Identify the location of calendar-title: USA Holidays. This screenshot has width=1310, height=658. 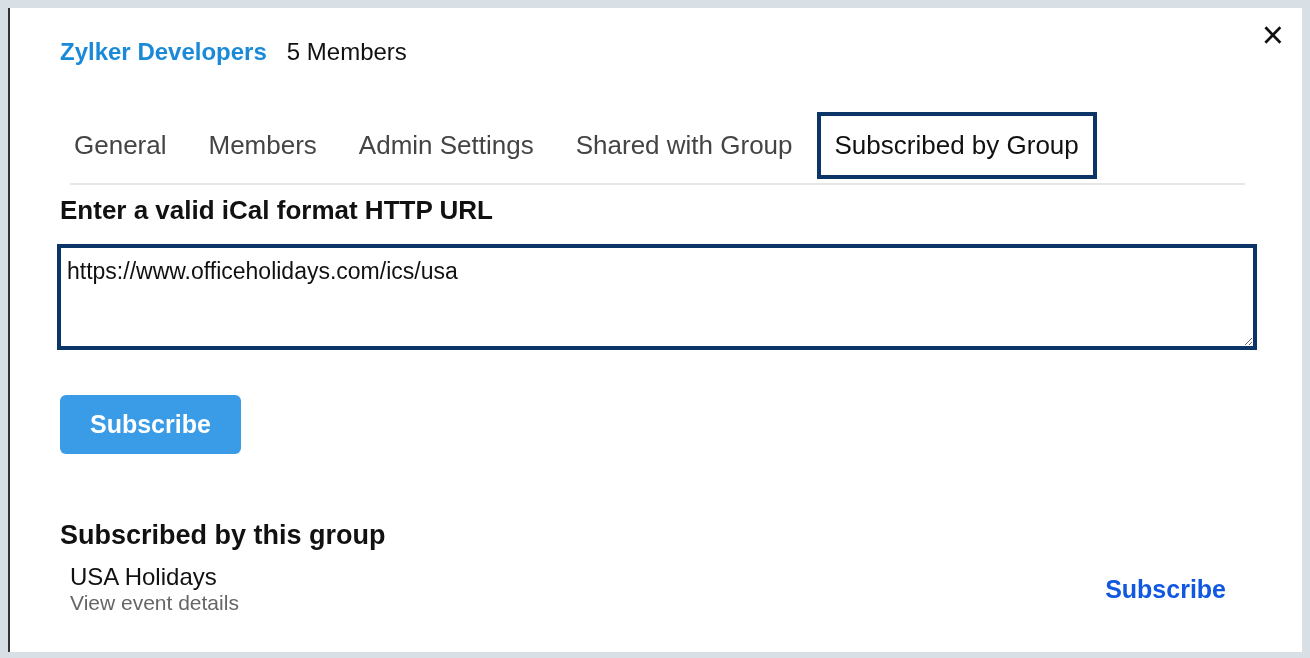
(144, 577).